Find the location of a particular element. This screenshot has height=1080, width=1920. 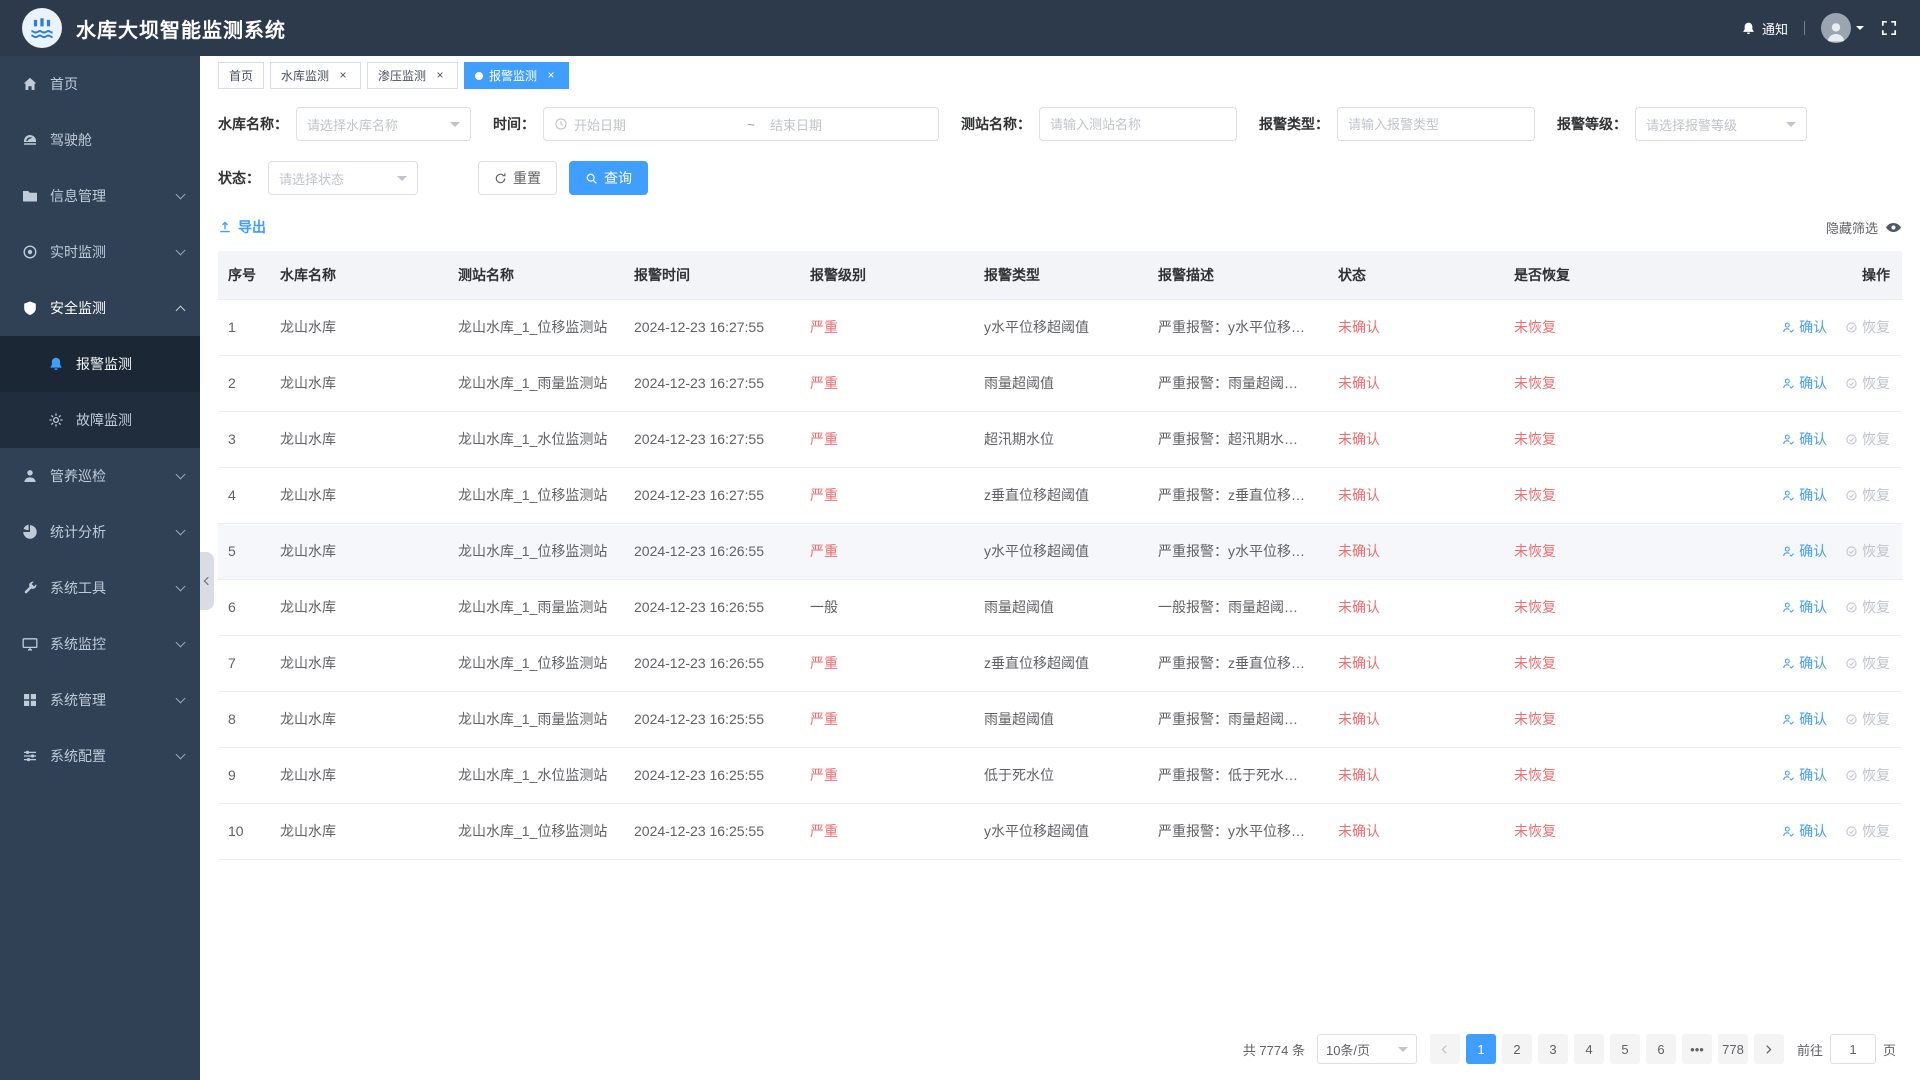

more-pages: ••• is located at coordinates (1696, 1049).